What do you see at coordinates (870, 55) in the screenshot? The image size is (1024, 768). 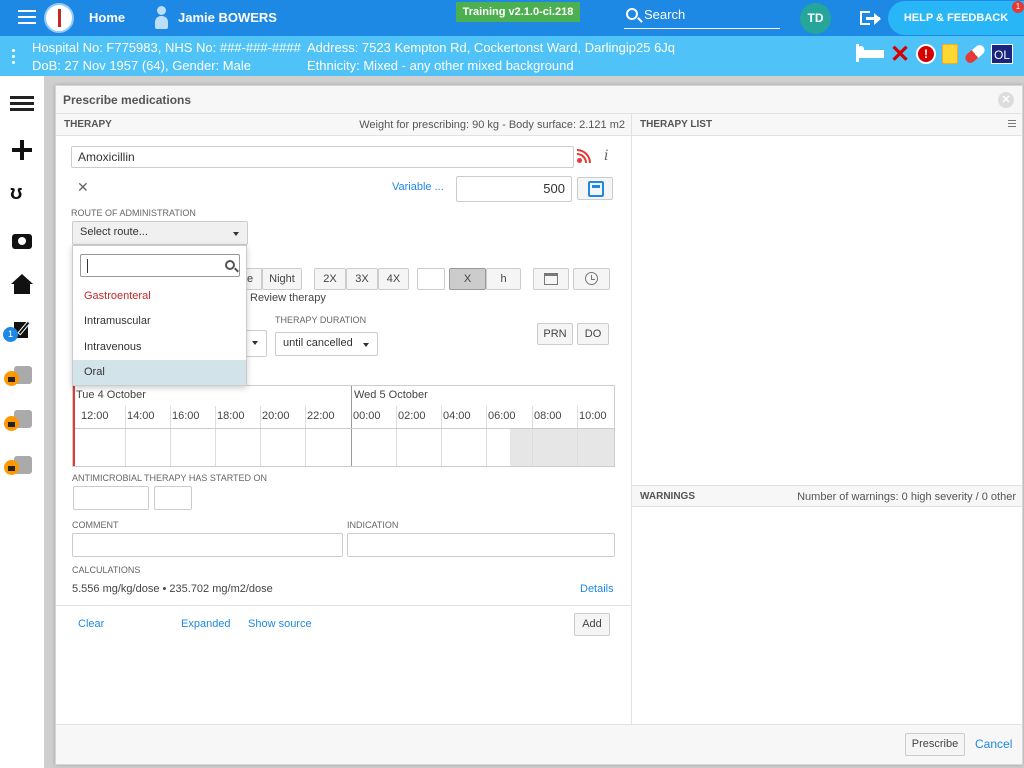 I see `bed-icon` at bounding box center [870, 55].